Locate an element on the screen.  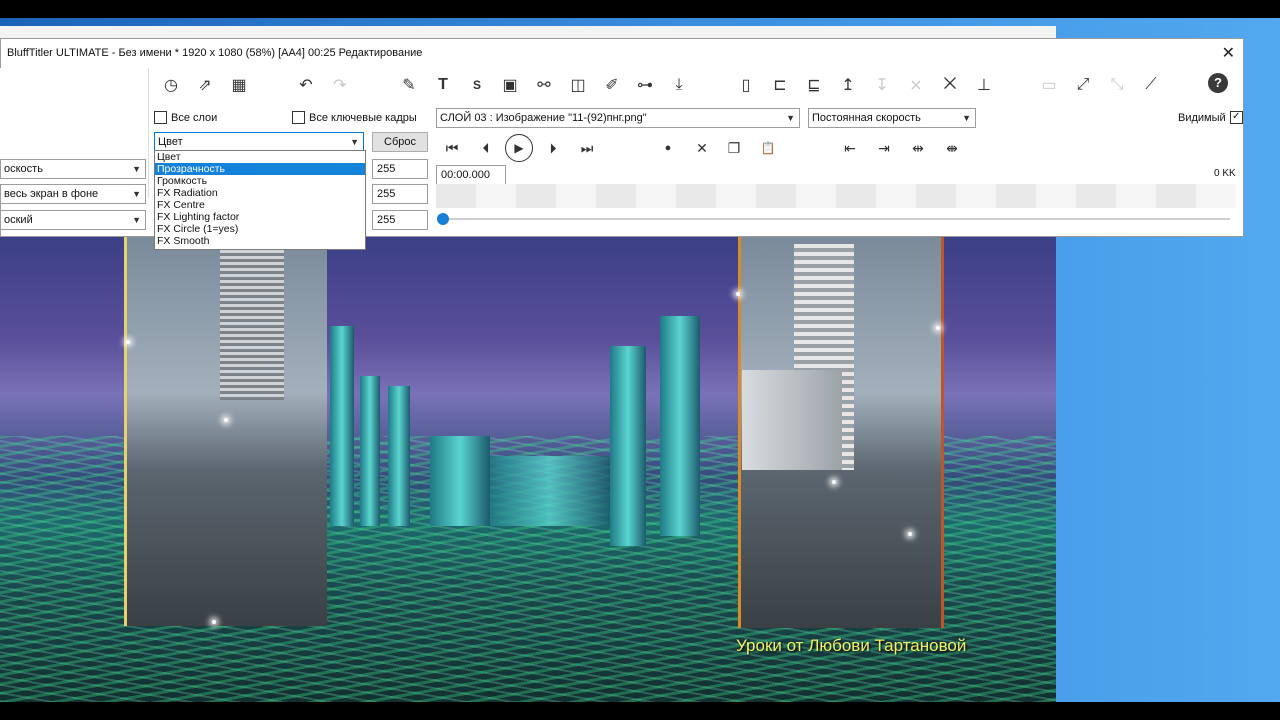
skip-start-icon: ⏮ is located at coordinates (452, 148).